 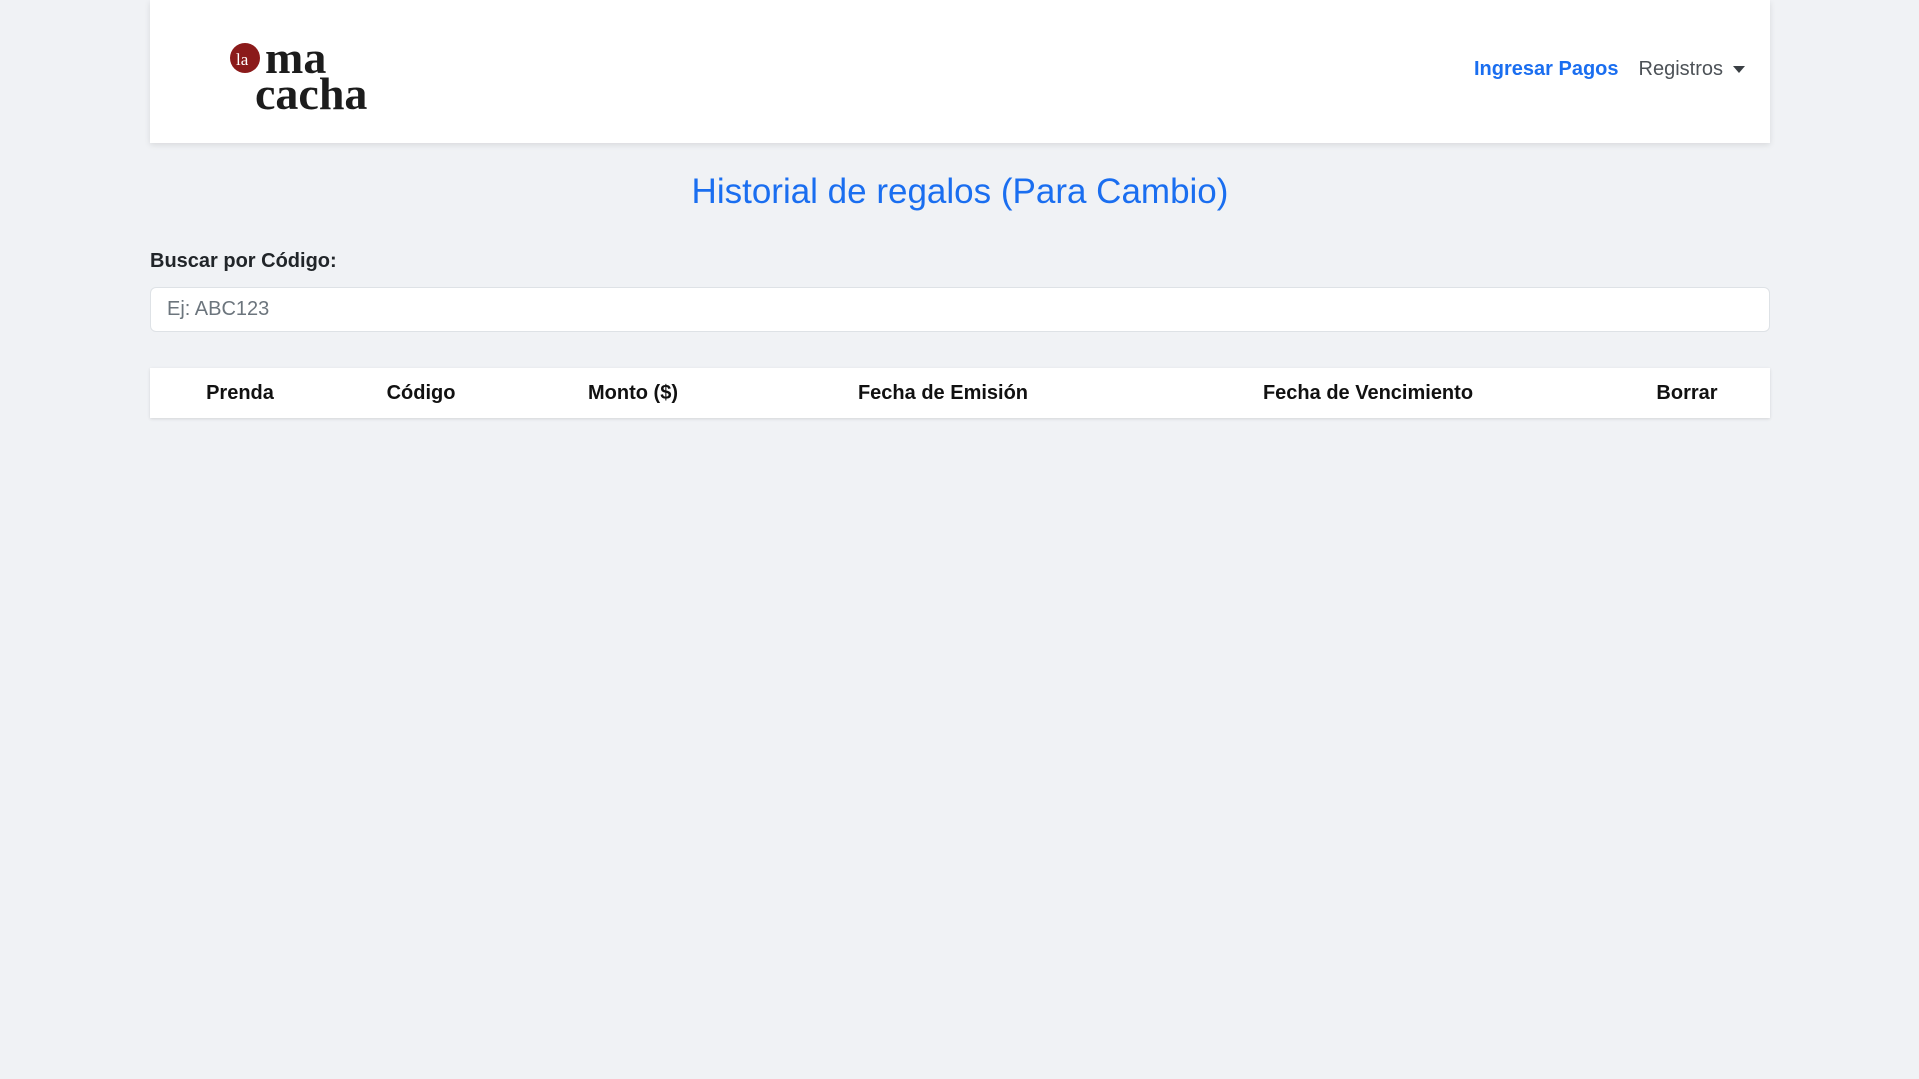 I want to click on nav-dropdown-registros: Registros, so click(x=1692, y=69).